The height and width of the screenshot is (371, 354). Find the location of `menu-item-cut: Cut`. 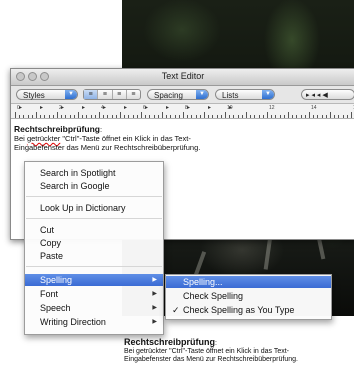

menu-item-cut: Cut is located at coordinates (94, 230).